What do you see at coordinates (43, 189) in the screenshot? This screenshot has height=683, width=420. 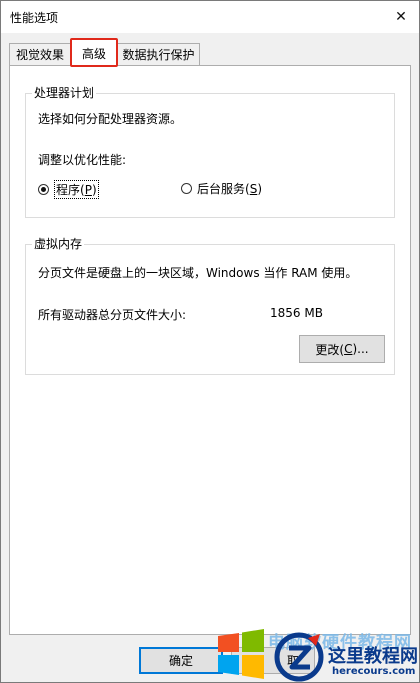 I see `programs-radio-indicator` at bounding box center [43, 189].